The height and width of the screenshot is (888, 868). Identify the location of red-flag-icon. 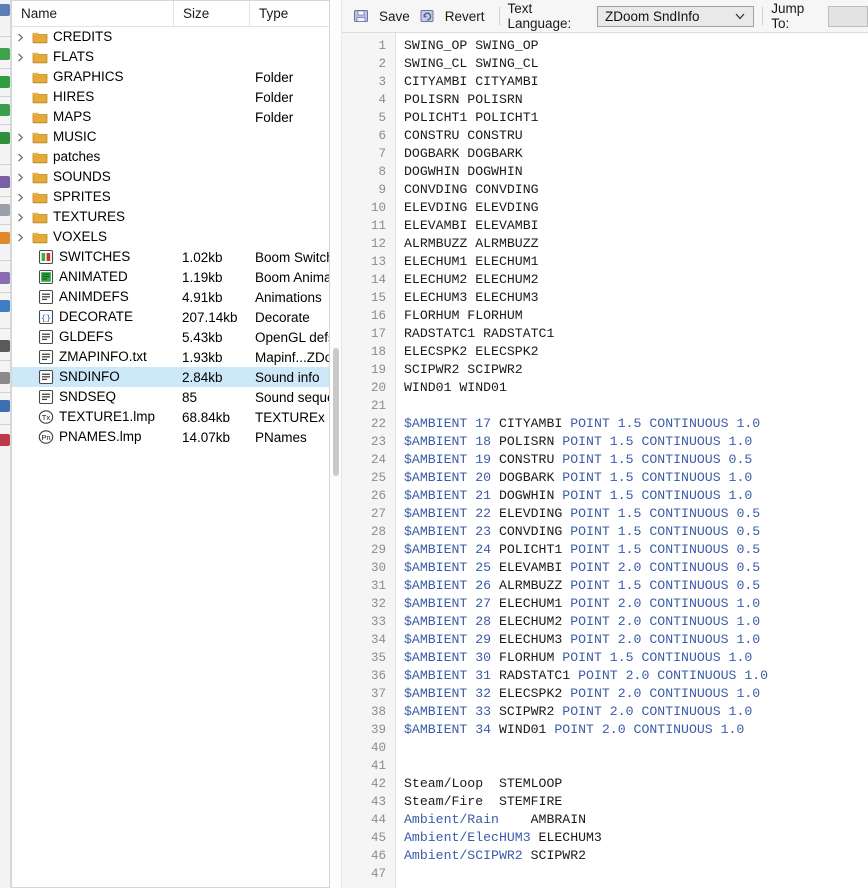
(5, 440).